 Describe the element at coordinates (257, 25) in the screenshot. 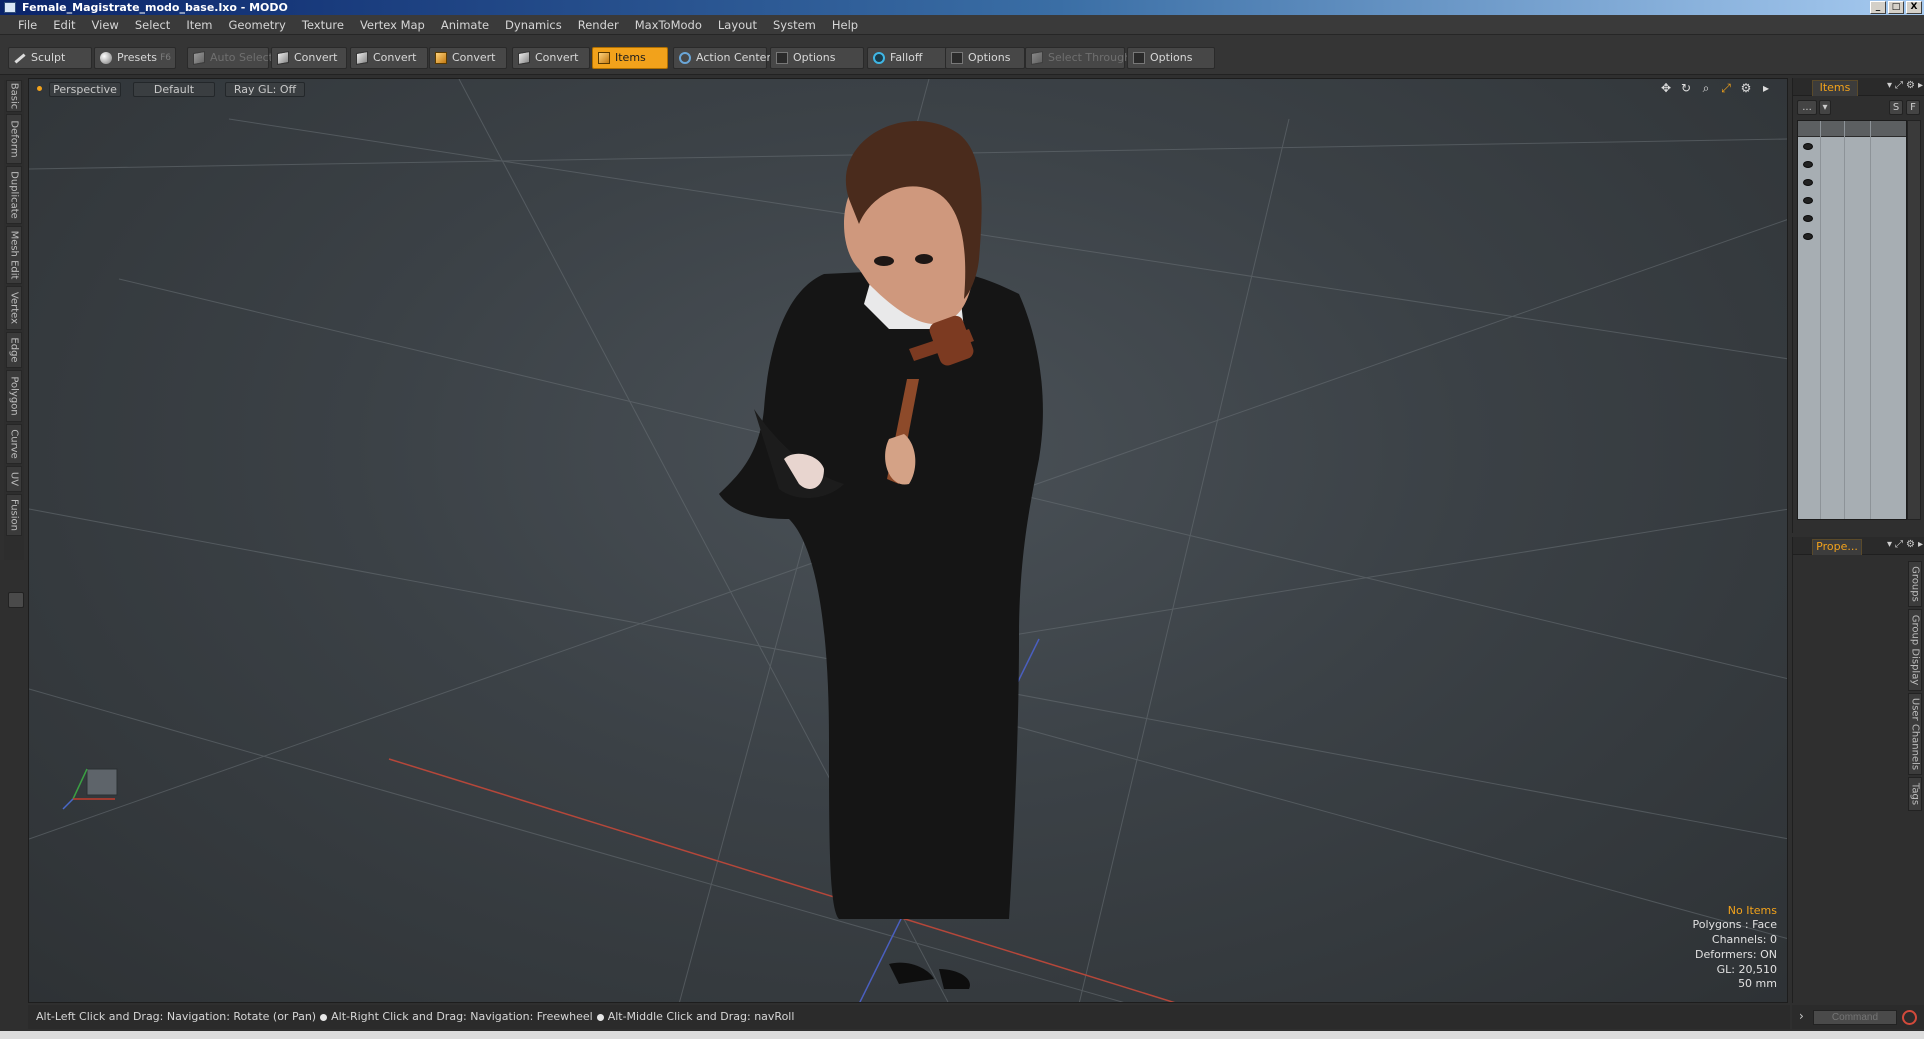

I see `menu-geometry: Geometry` at that location.